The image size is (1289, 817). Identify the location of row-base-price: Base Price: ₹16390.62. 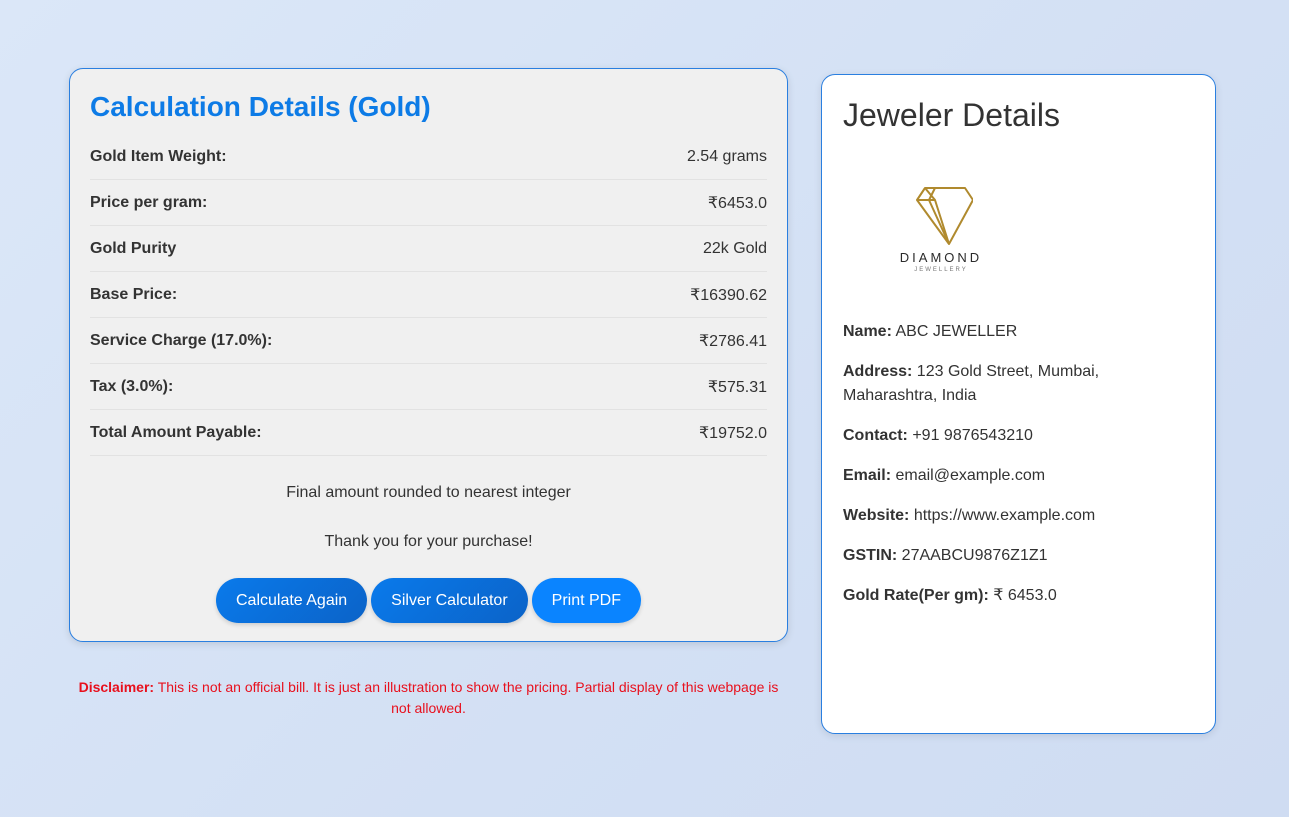
(428, 295).